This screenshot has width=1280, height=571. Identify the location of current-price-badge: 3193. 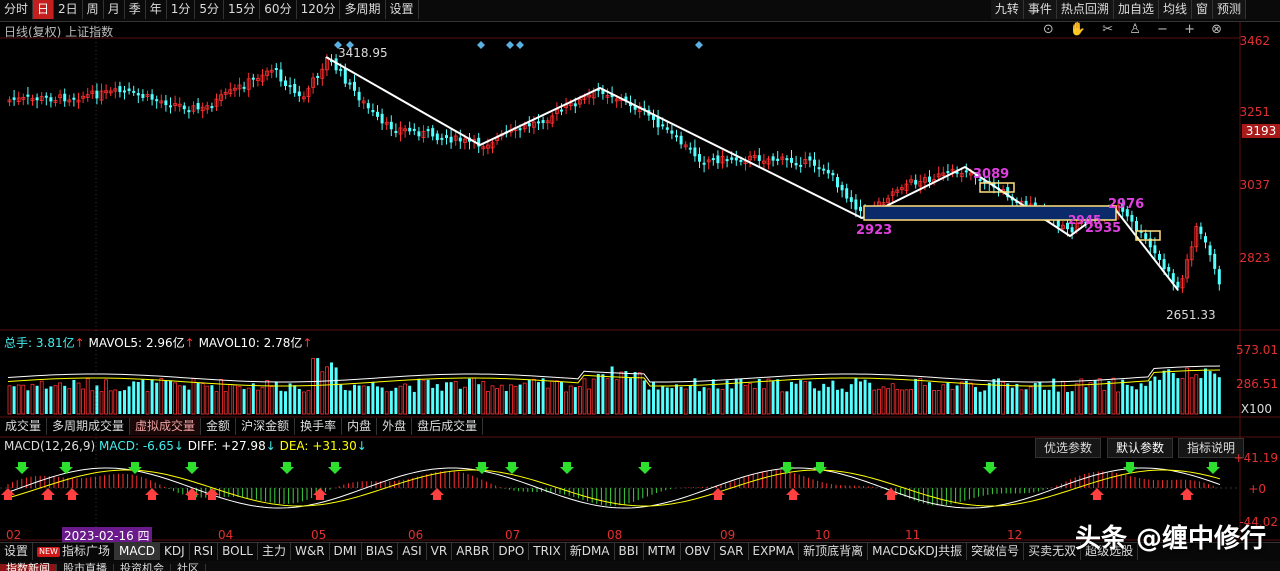
(1261, 131).